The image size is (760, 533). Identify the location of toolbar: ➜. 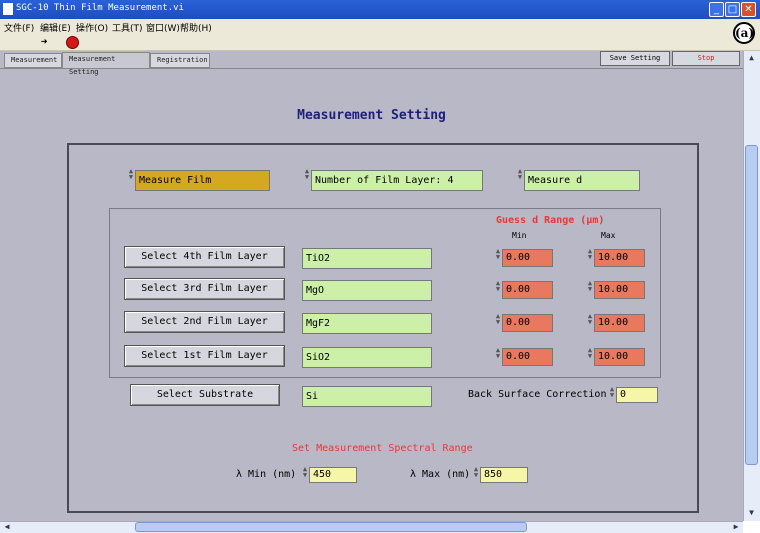
(380, 42).